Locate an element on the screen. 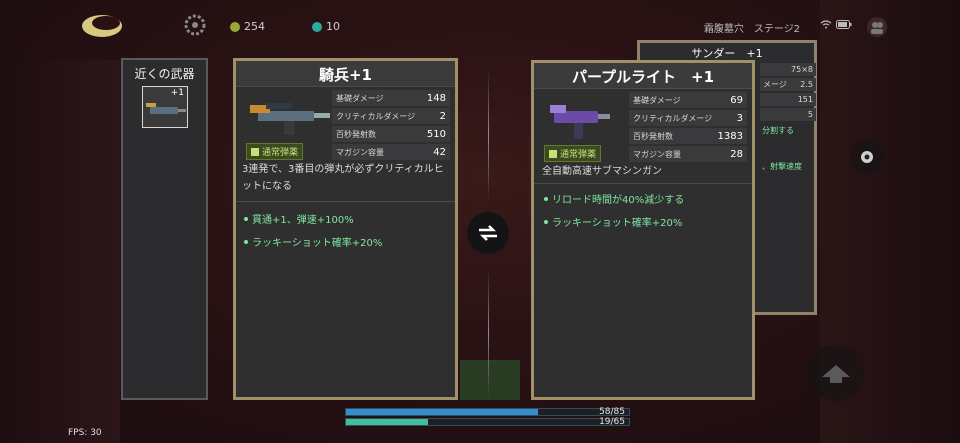 The width and height of the screenshot is (960, 443). swap-divider-bottom is located at coordinates (488, 333).